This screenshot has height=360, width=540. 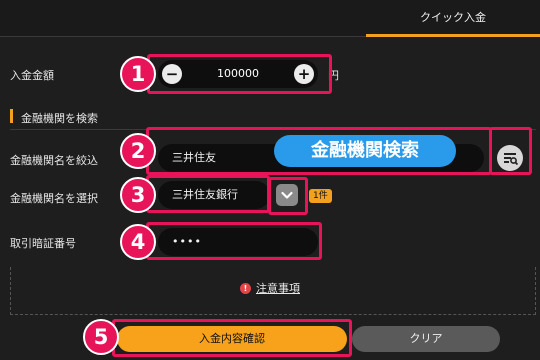 I want to click on section-accent-bar, so click(x=11, y=116).